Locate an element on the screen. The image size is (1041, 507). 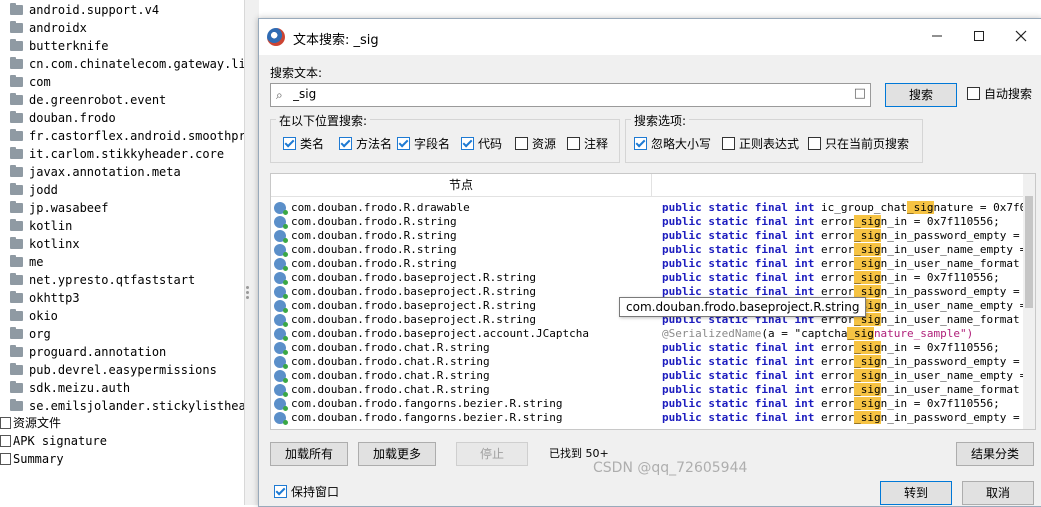
tree-root-item: APK signature is located at coordinates (53, 441).